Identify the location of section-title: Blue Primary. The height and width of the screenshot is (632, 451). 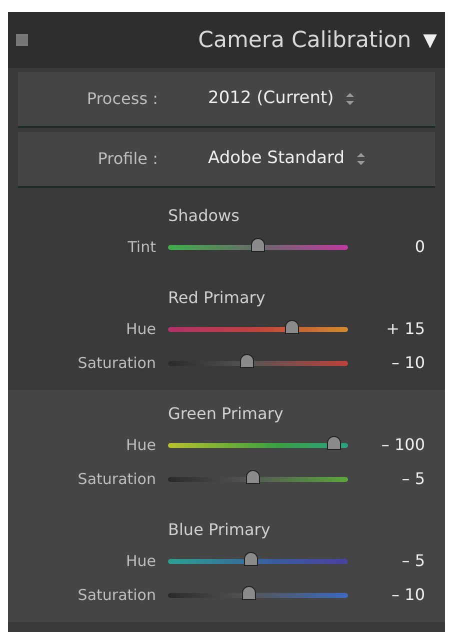
(219, 530).